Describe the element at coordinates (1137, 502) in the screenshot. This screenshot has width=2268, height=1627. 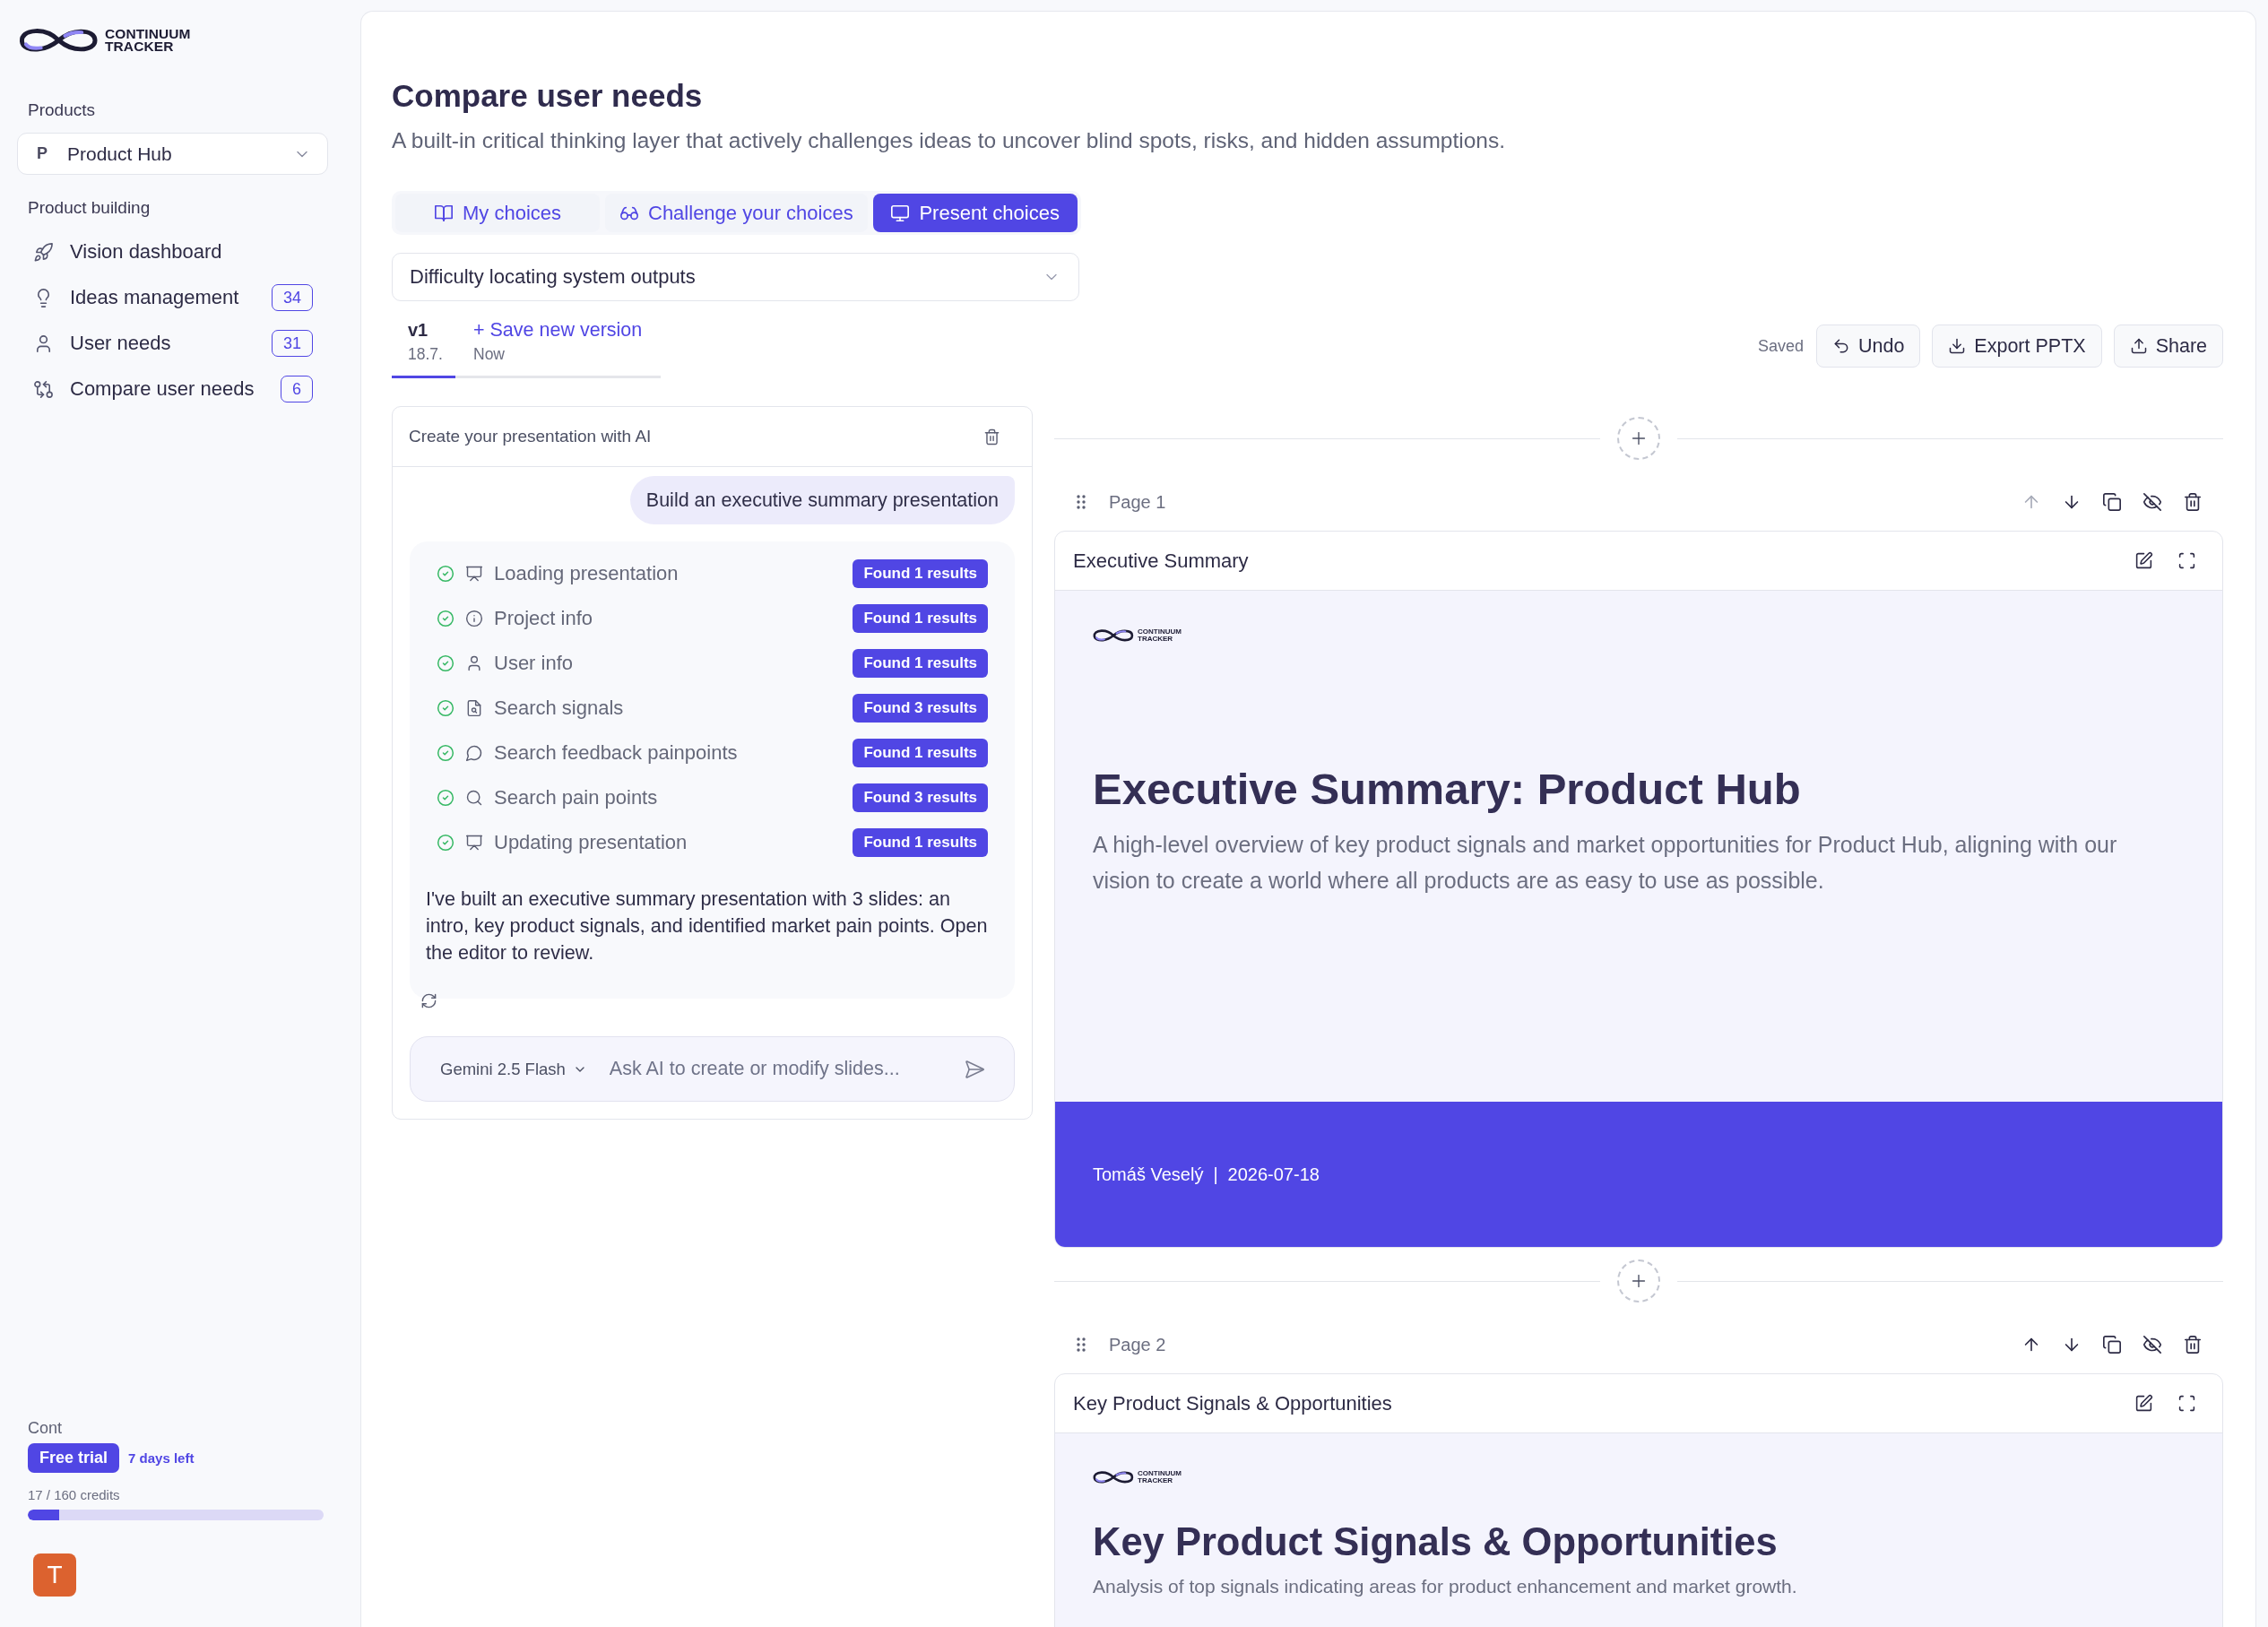
I see `page-label: Page 1` at that location.